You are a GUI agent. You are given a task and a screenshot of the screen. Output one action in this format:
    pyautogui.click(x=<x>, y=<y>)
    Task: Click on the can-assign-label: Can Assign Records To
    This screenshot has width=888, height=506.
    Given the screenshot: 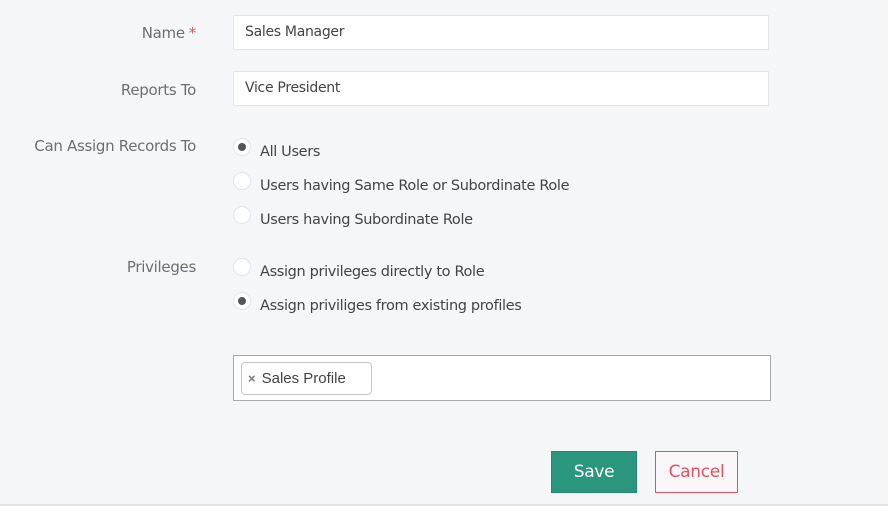 What is the action you would take?
    pyautogui.click(x=115, y=146)
    